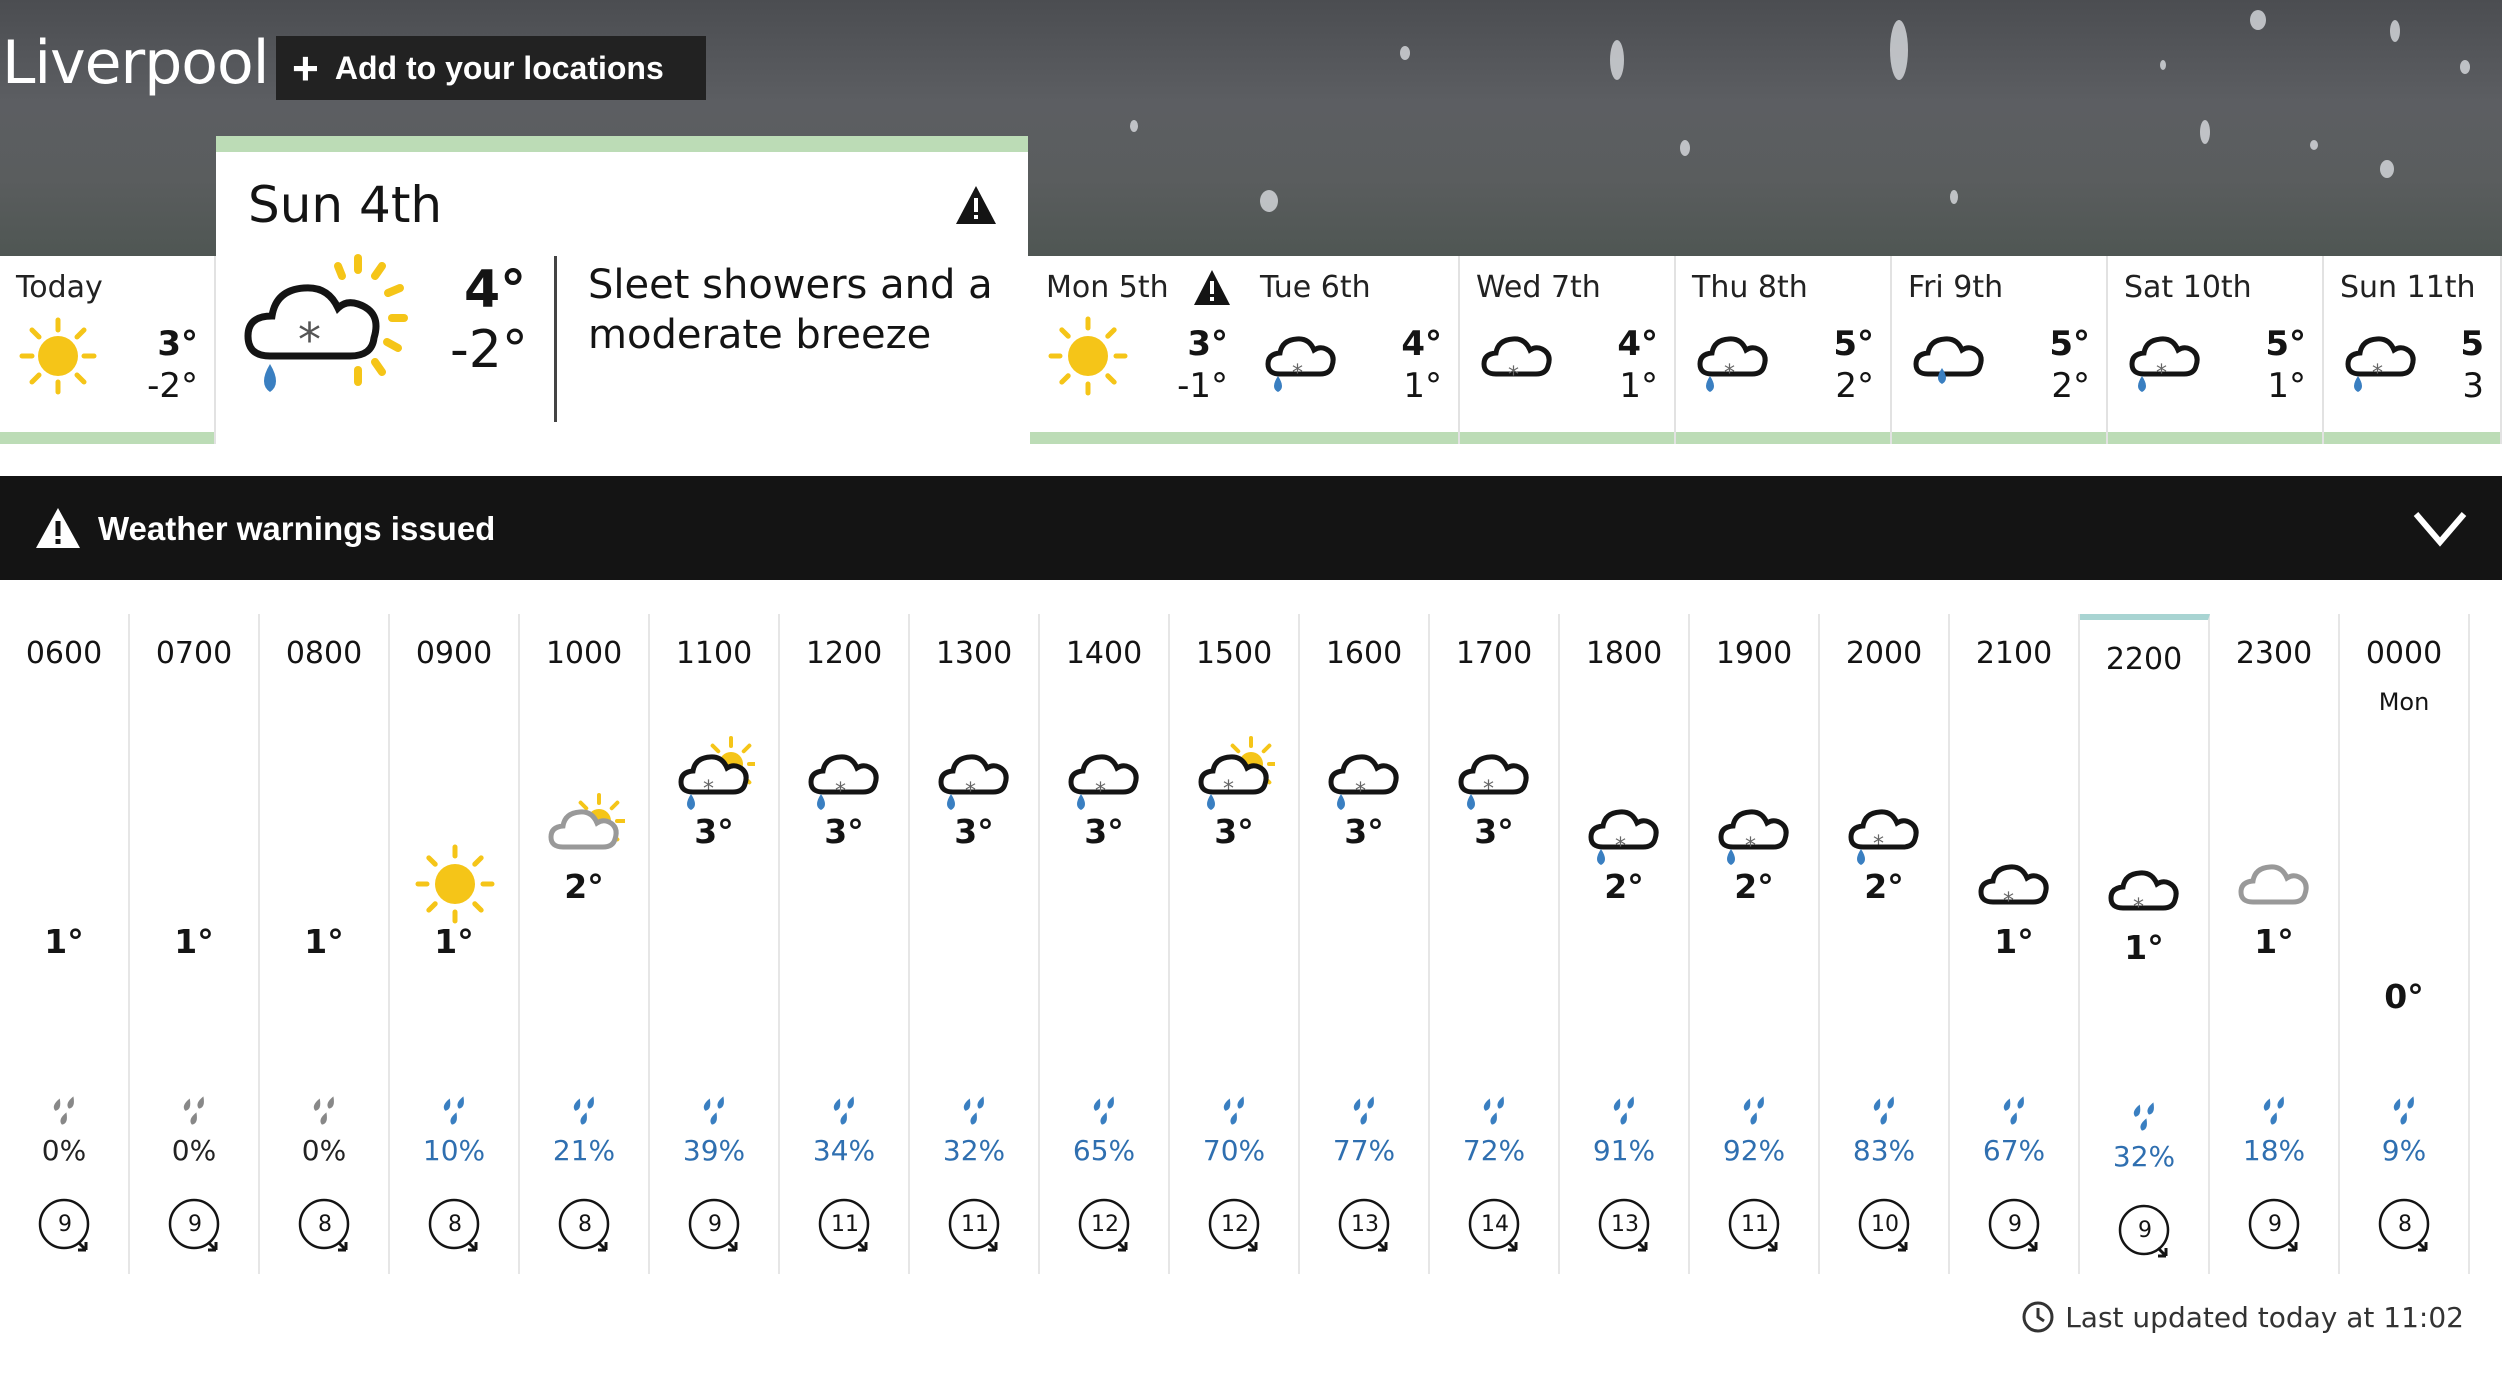  Describe the element at coordinates (1754, 653) in the screenshot. I see `hour-time: 1900` at that location.